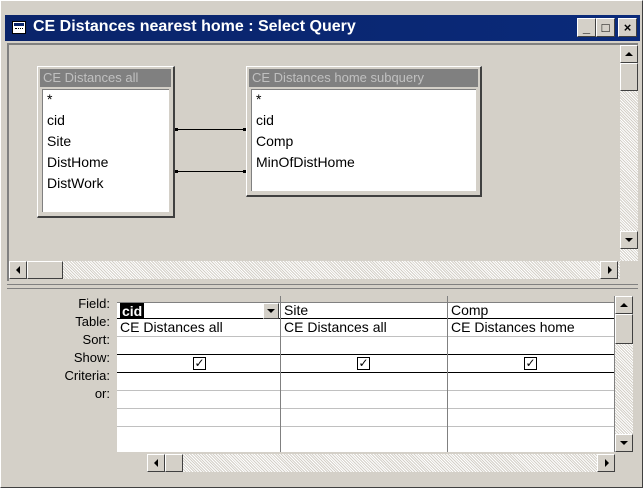 The height and width of the screenshot is (488, 643). What do you see at coordinates (102, 393) in the screenshot?
I see `row-label-or: or:` at bounding box center [102, 393].